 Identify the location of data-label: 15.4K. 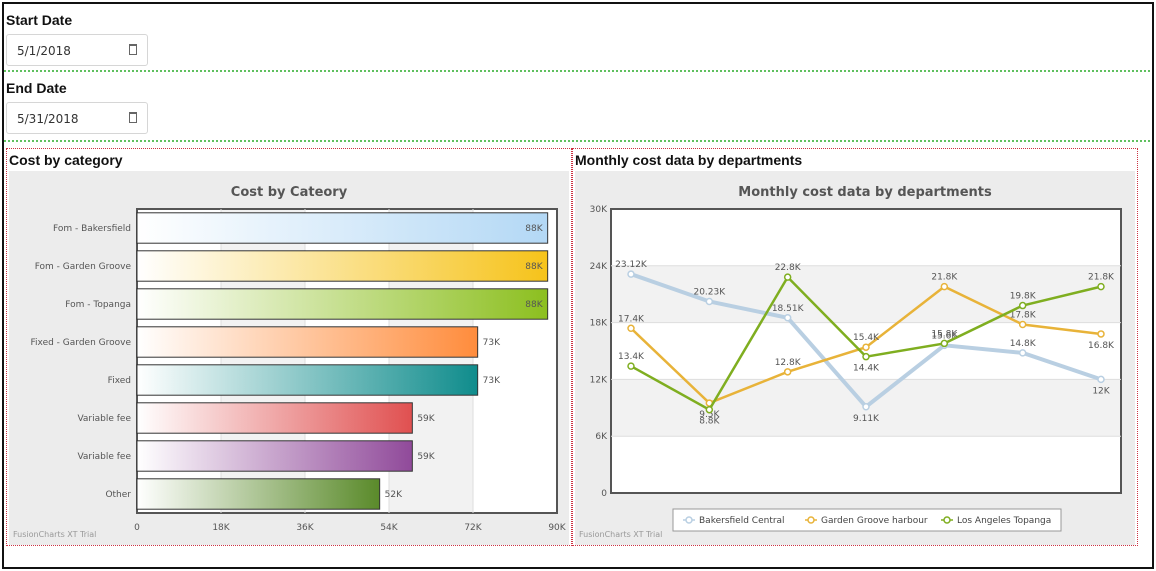
(866, 338).